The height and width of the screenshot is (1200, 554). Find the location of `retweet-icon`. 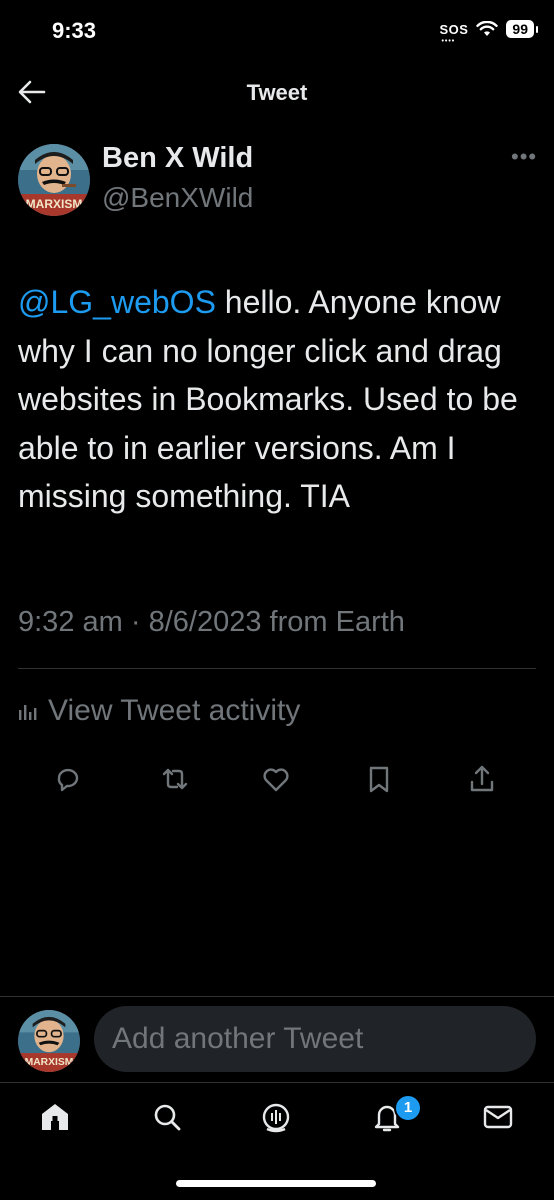

retweet-icon is located at coordinates (175, 779).